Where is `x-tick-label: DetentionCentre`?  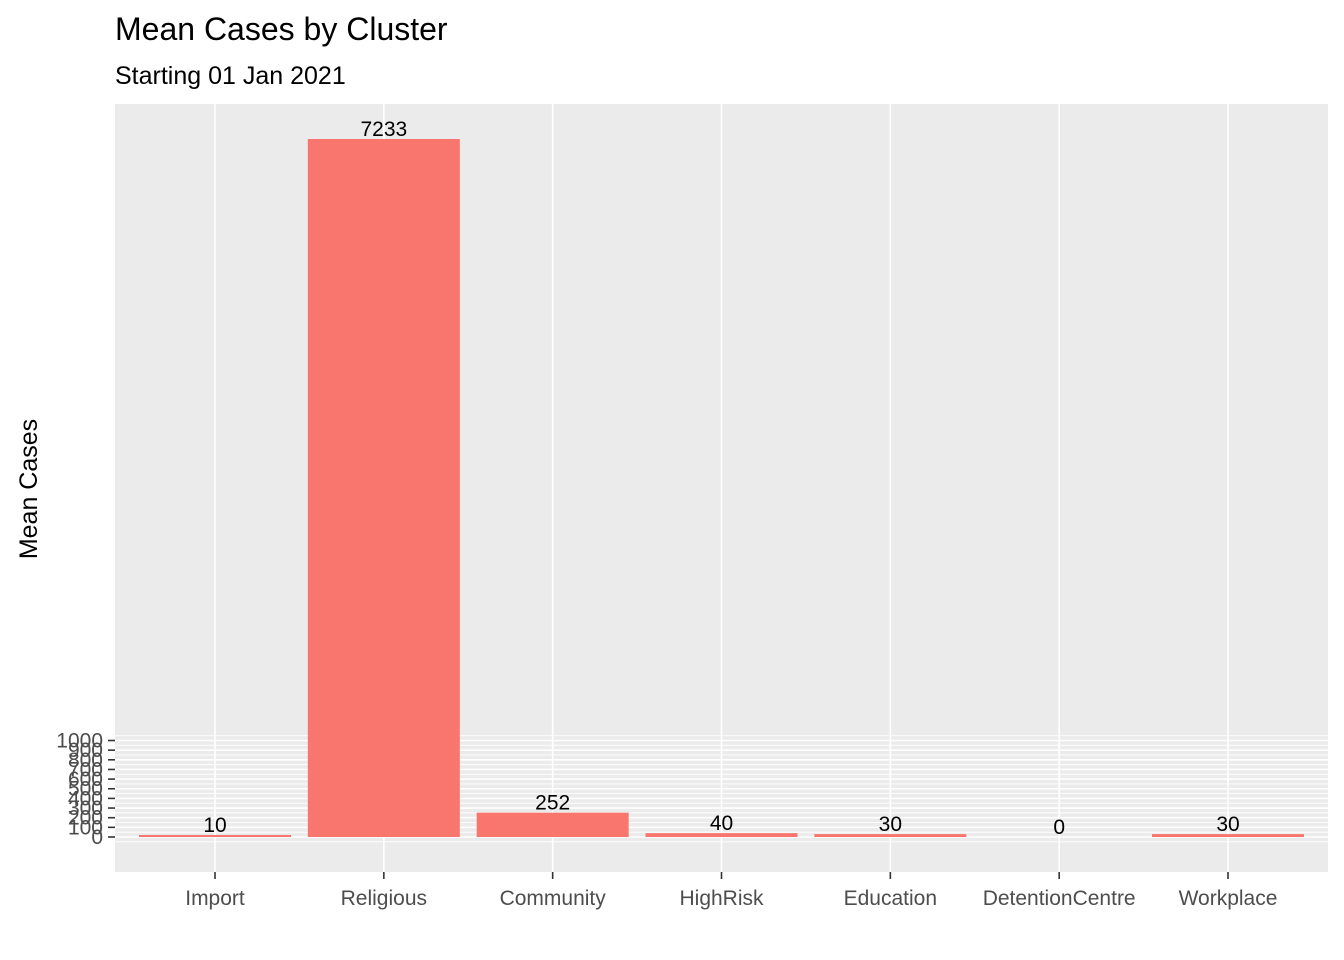
x-tick-label: DetentionCentre is located at coordinates (1059, 898).